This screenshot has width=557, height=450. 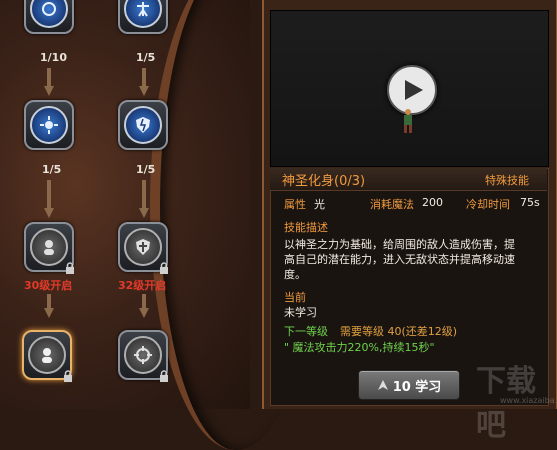 What do you see at coordinates (399, 244) in the screenshot?
I see `description-line: 以神圣之力为基础，给周围的敌人造成伤害，提` at bounding box center [399, 244].